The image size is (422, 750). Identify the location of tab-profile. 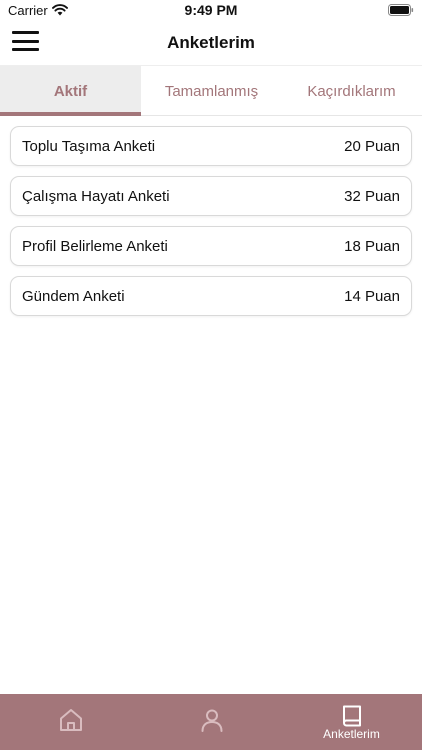
(211, 722).